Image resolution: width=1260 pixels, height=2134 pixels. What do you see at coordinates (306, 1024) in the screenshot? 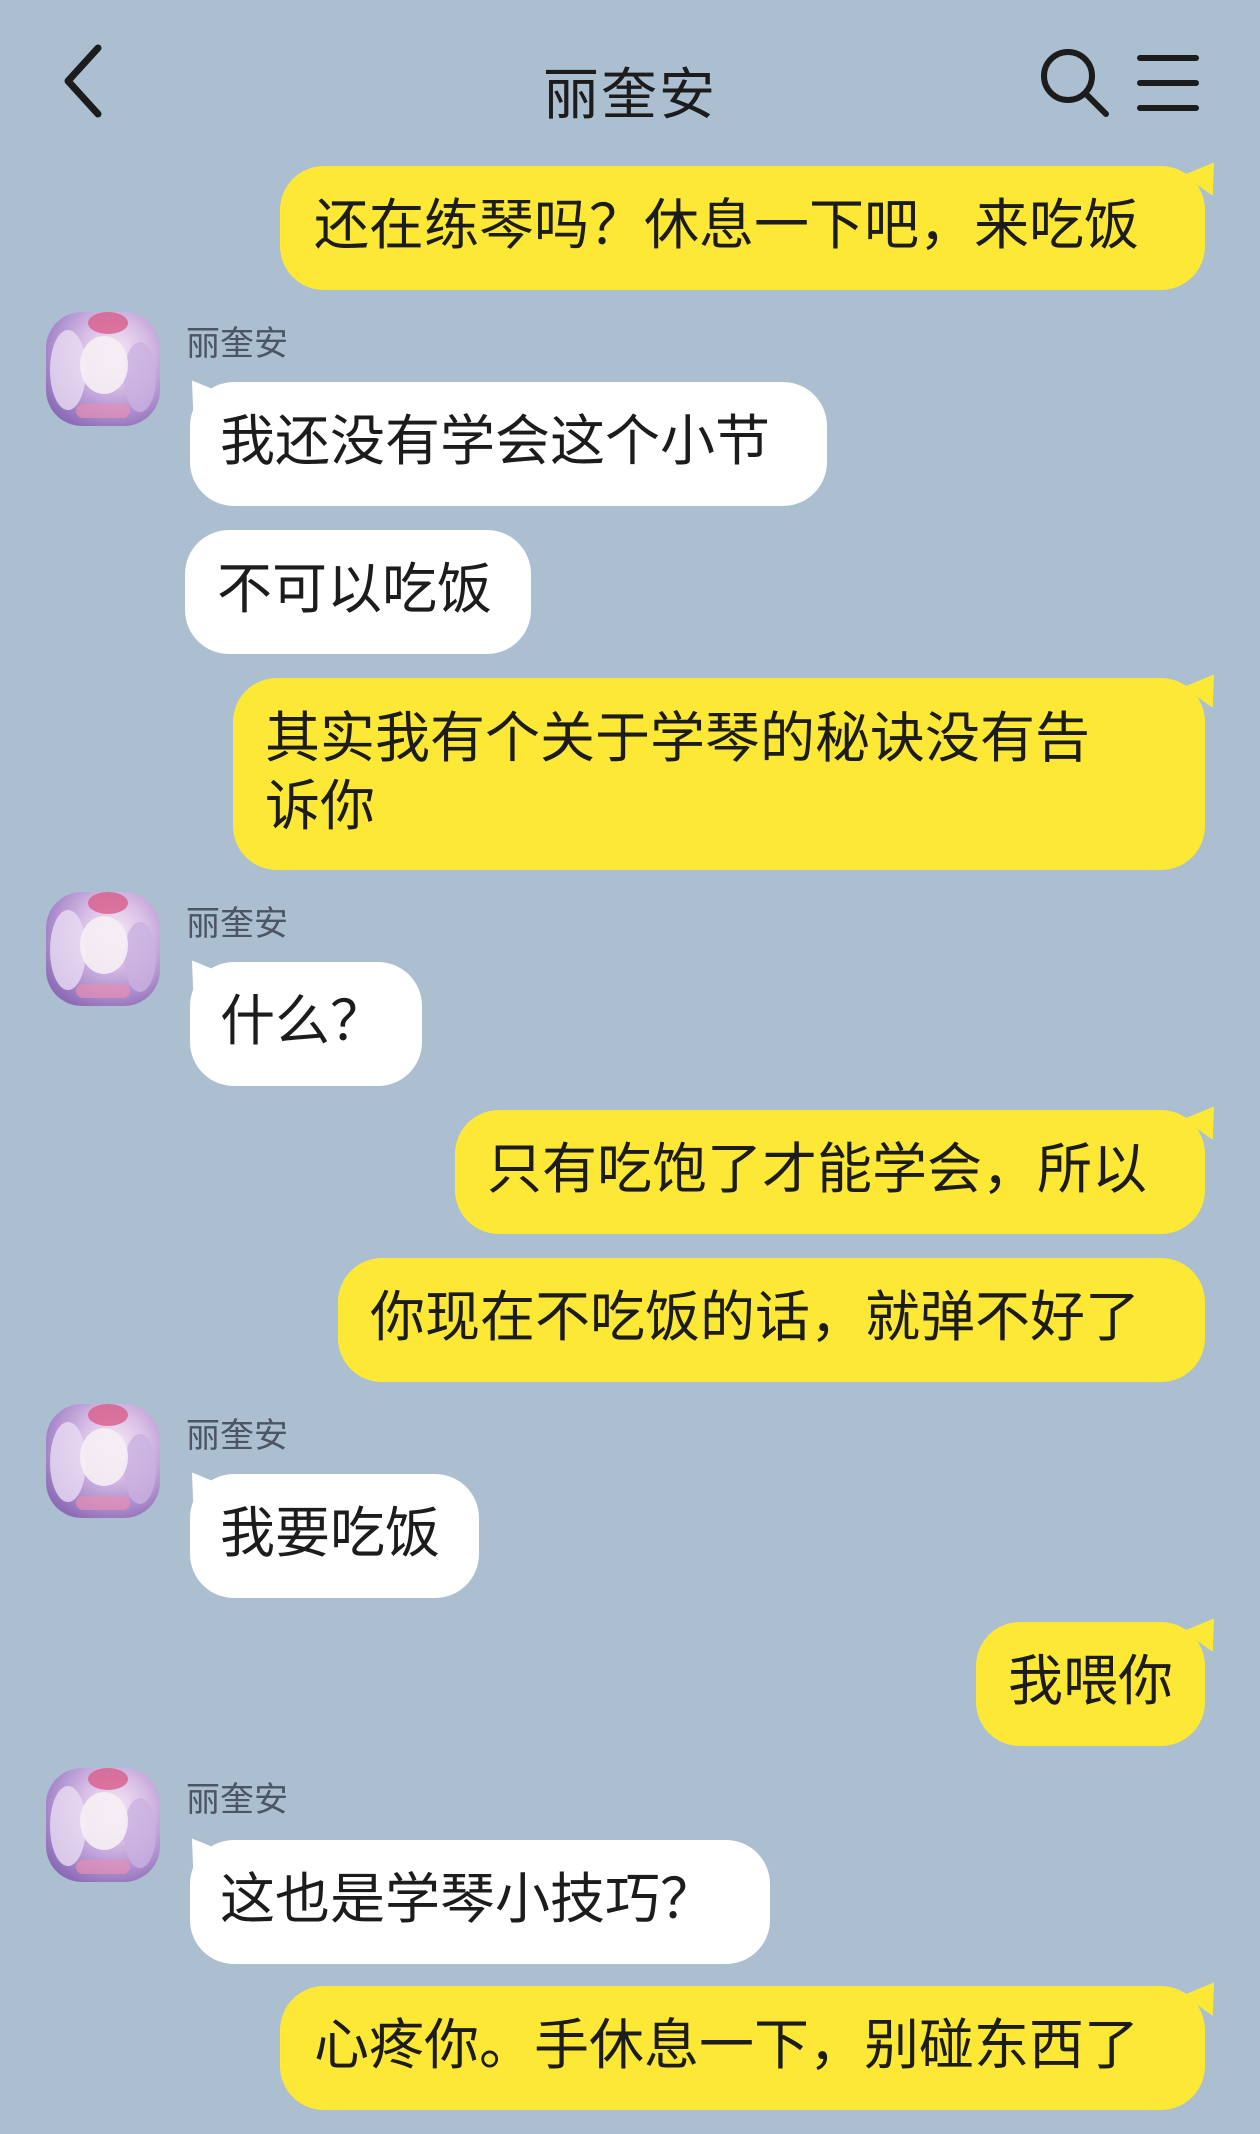
I see `message-bubble-received: 什么？` at bounding box center [306, 1024].